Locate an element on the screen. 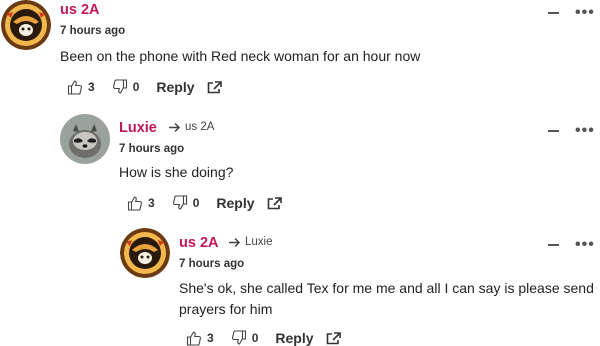  reply-to-indicator: Luxie is located at coordinates (250, 242).